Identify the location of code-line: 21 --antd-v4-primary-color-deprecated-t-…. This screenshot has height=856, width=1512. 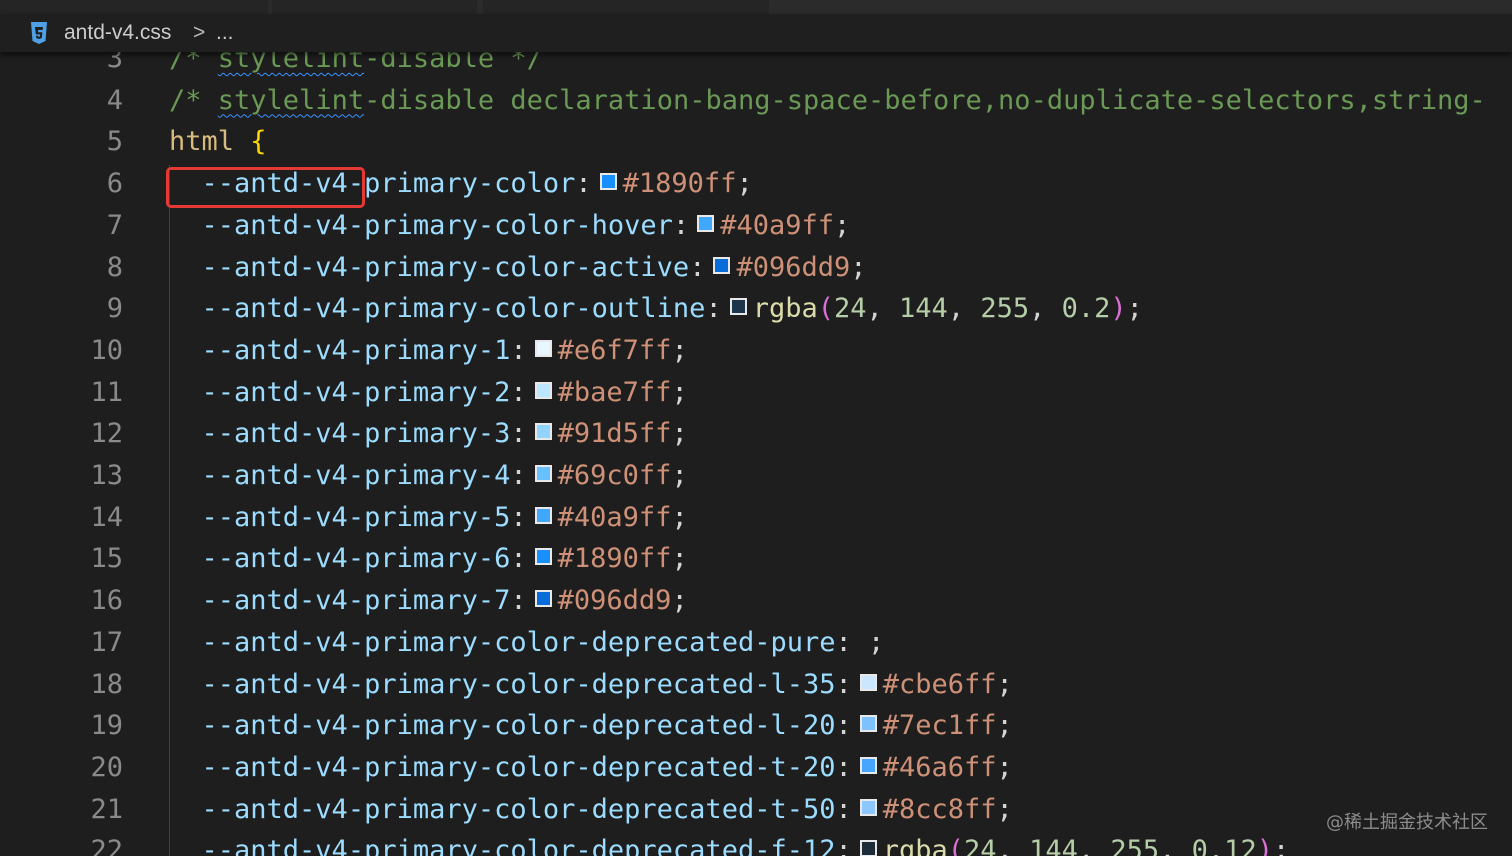
(756, 810).